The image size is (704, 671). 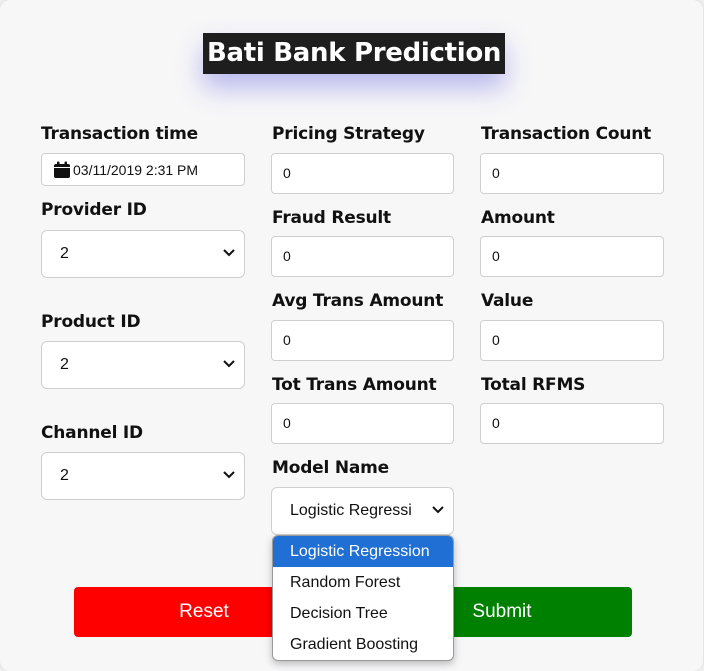 I want to click on channel-id-label: Channel ID, so click(x=92, y=433).